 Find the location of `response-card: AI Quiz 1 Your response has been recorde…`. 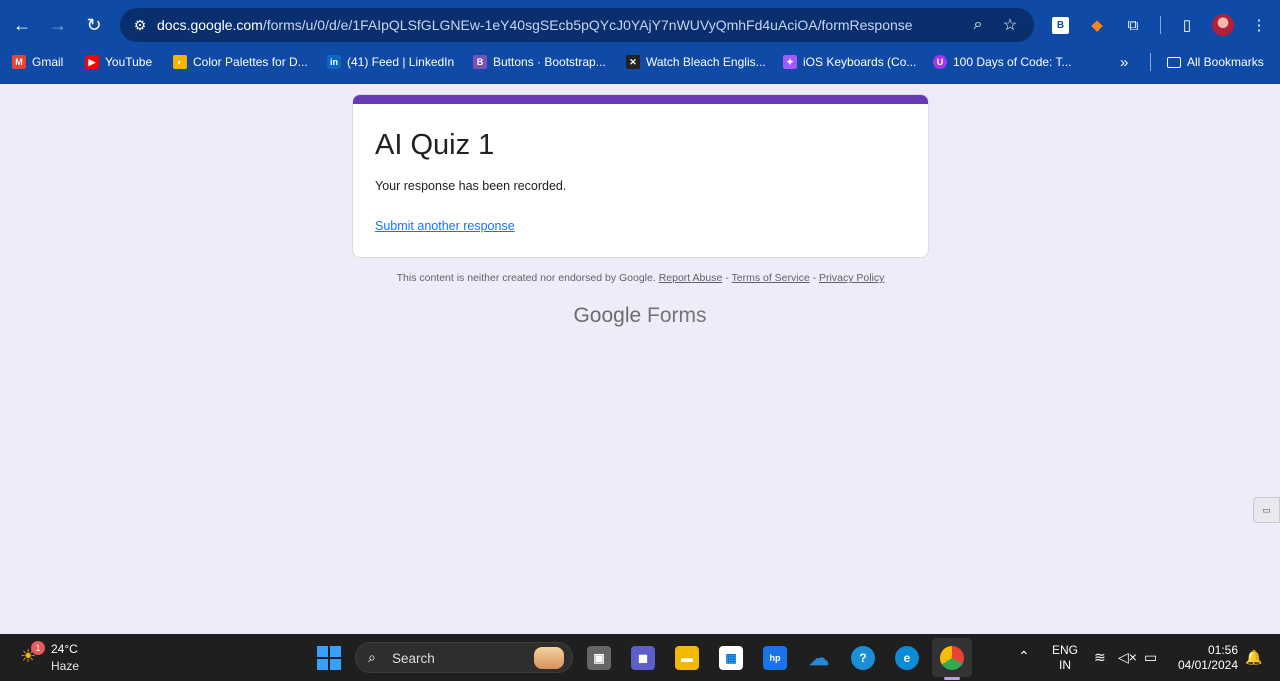

response-card: AI Quiz 1 Your response has been recorde… is located at coordinates (640, 176).